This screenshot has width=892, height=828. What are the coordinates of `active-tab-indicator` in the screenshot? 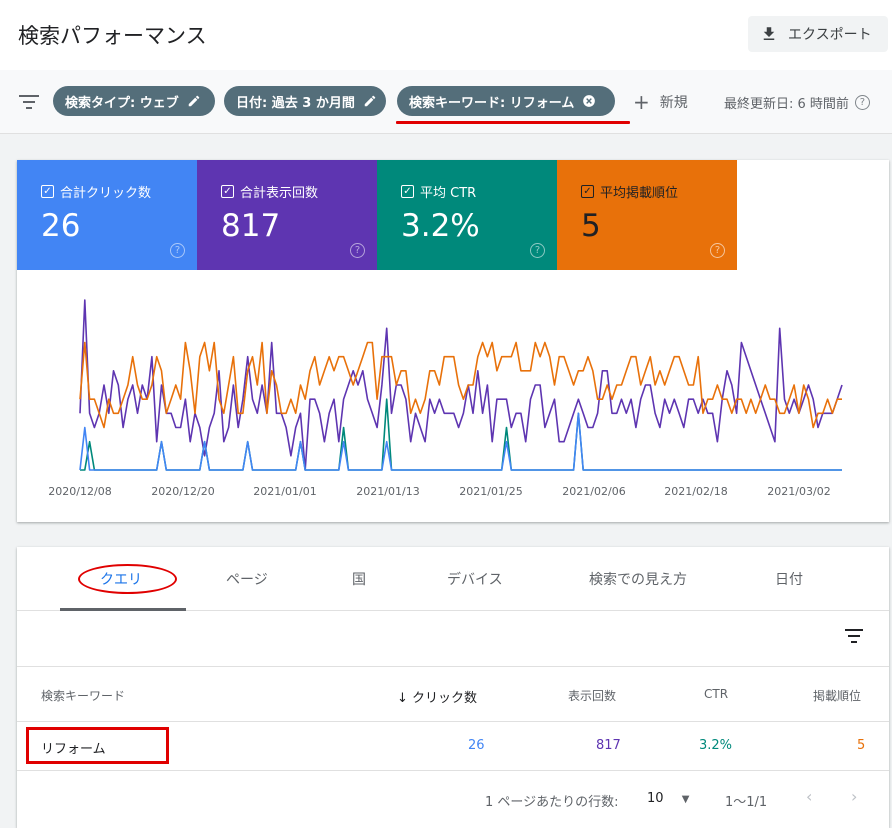 It's located at (123, 609).